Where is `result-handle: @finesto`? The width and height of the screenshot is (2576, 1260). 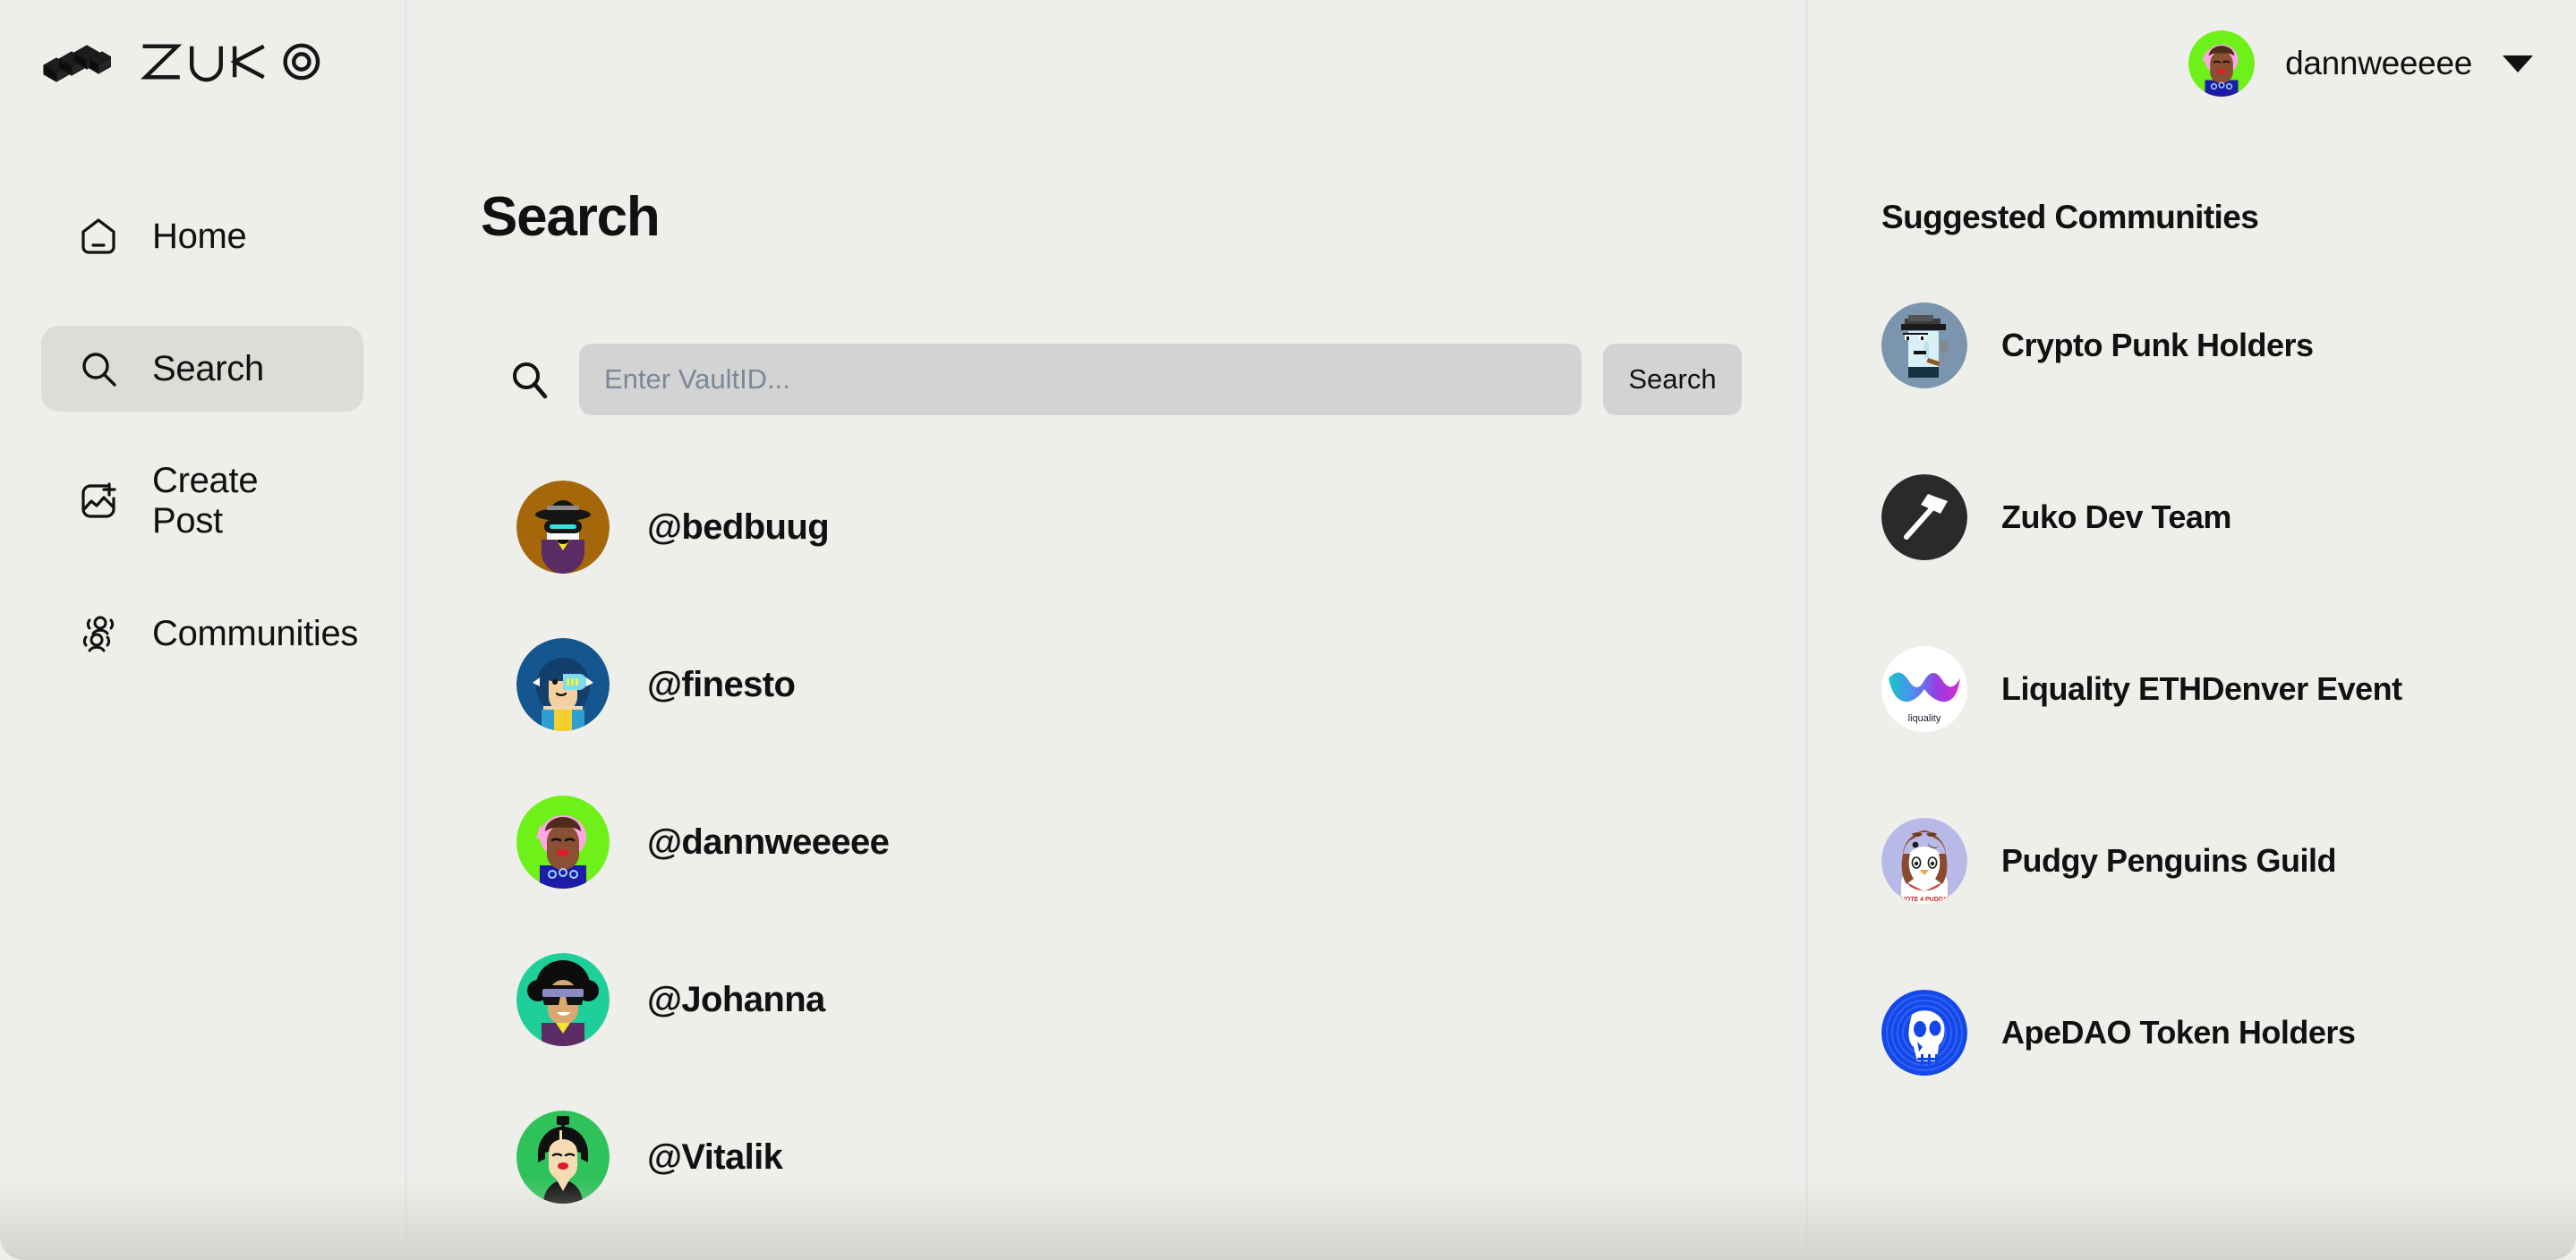 result-handle: @finesto is located at coordinates (721, 684).